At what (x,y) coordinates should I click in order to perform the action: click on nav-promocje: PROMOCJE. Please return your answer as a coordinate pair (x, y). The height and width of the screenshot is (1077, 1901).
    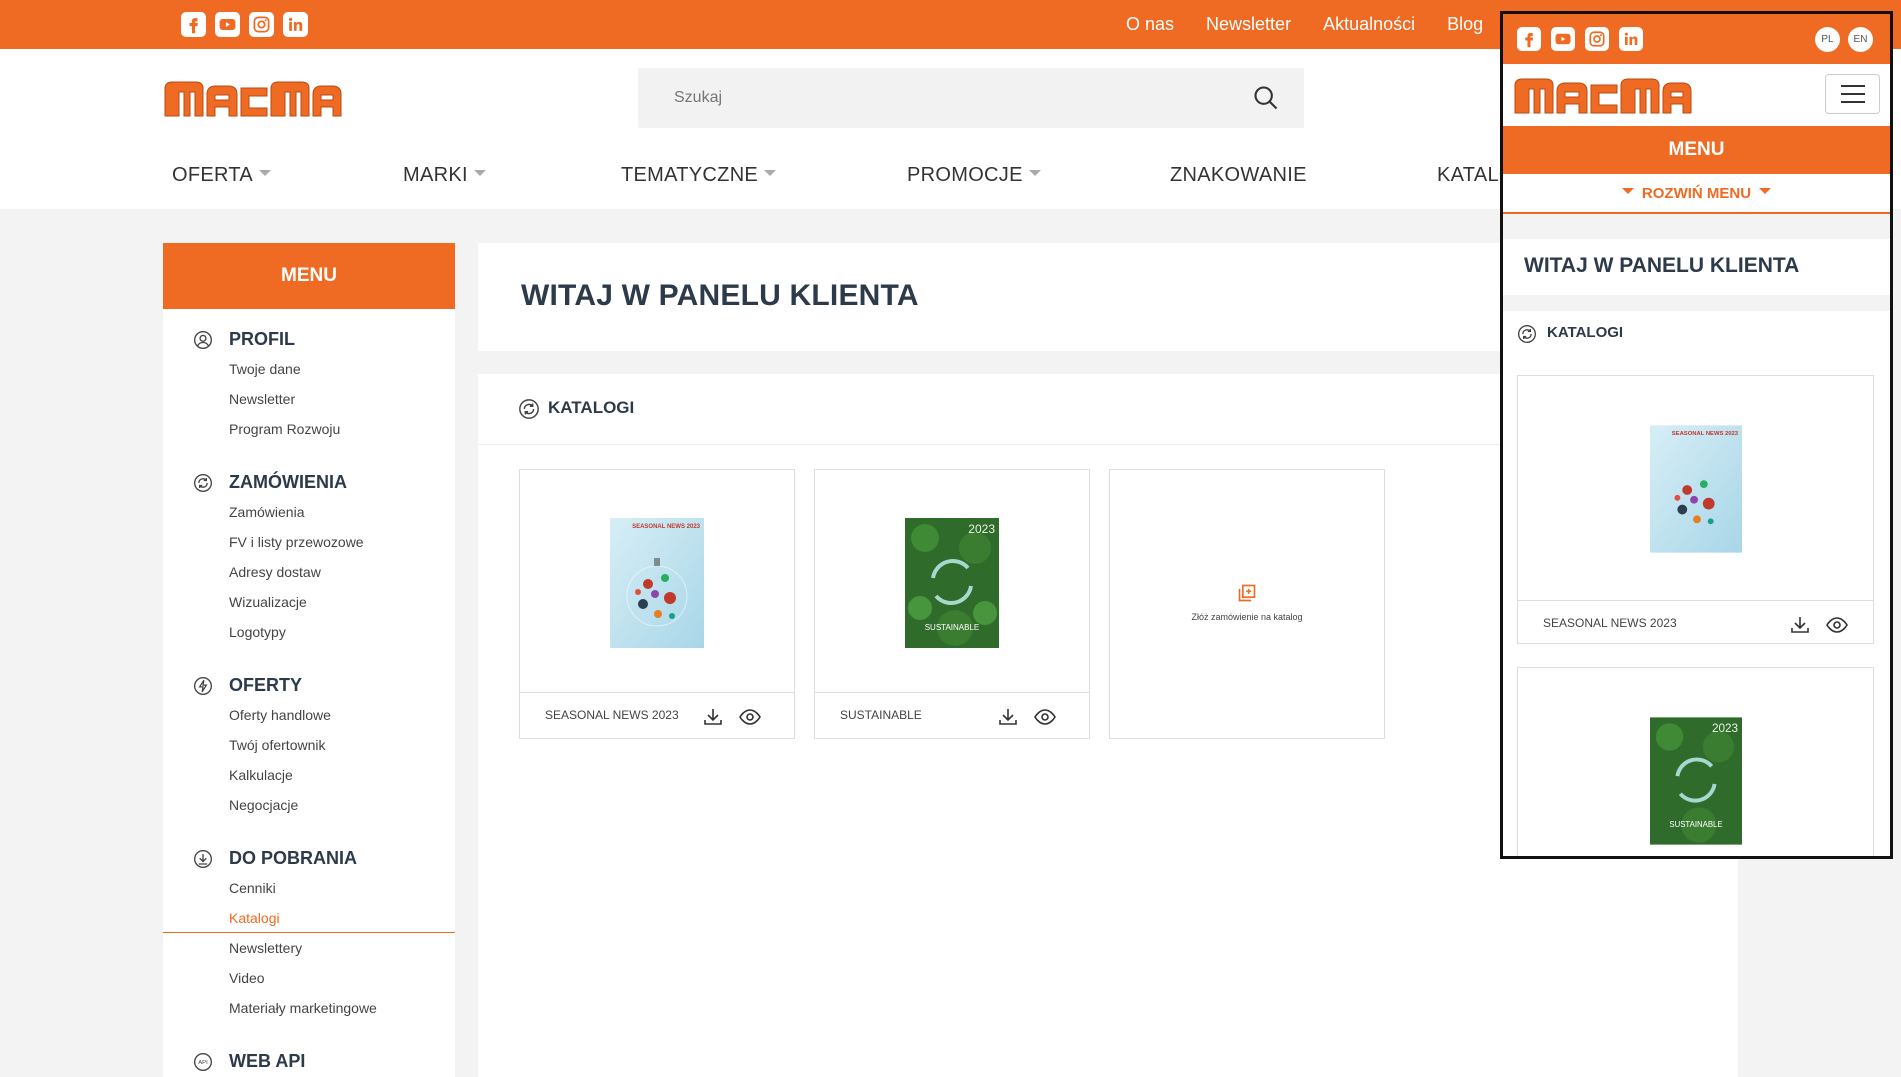
    Looking at the image, I should click on (974, 175).